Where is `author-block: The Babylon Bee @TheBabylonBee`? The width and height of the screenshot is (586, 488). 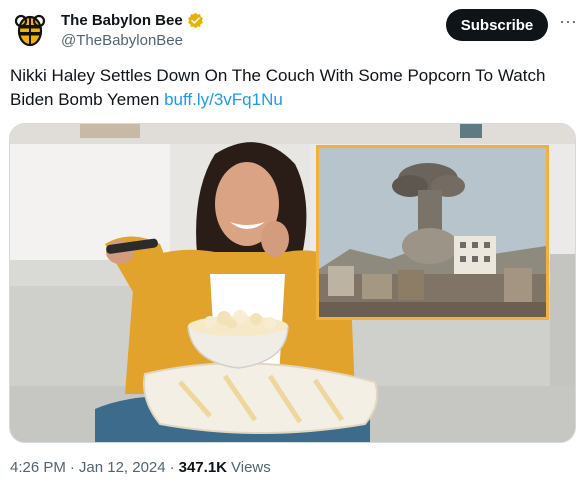 author-block: The Babylon Bee @TheBabylonBee is located at coordinates (132, 29).